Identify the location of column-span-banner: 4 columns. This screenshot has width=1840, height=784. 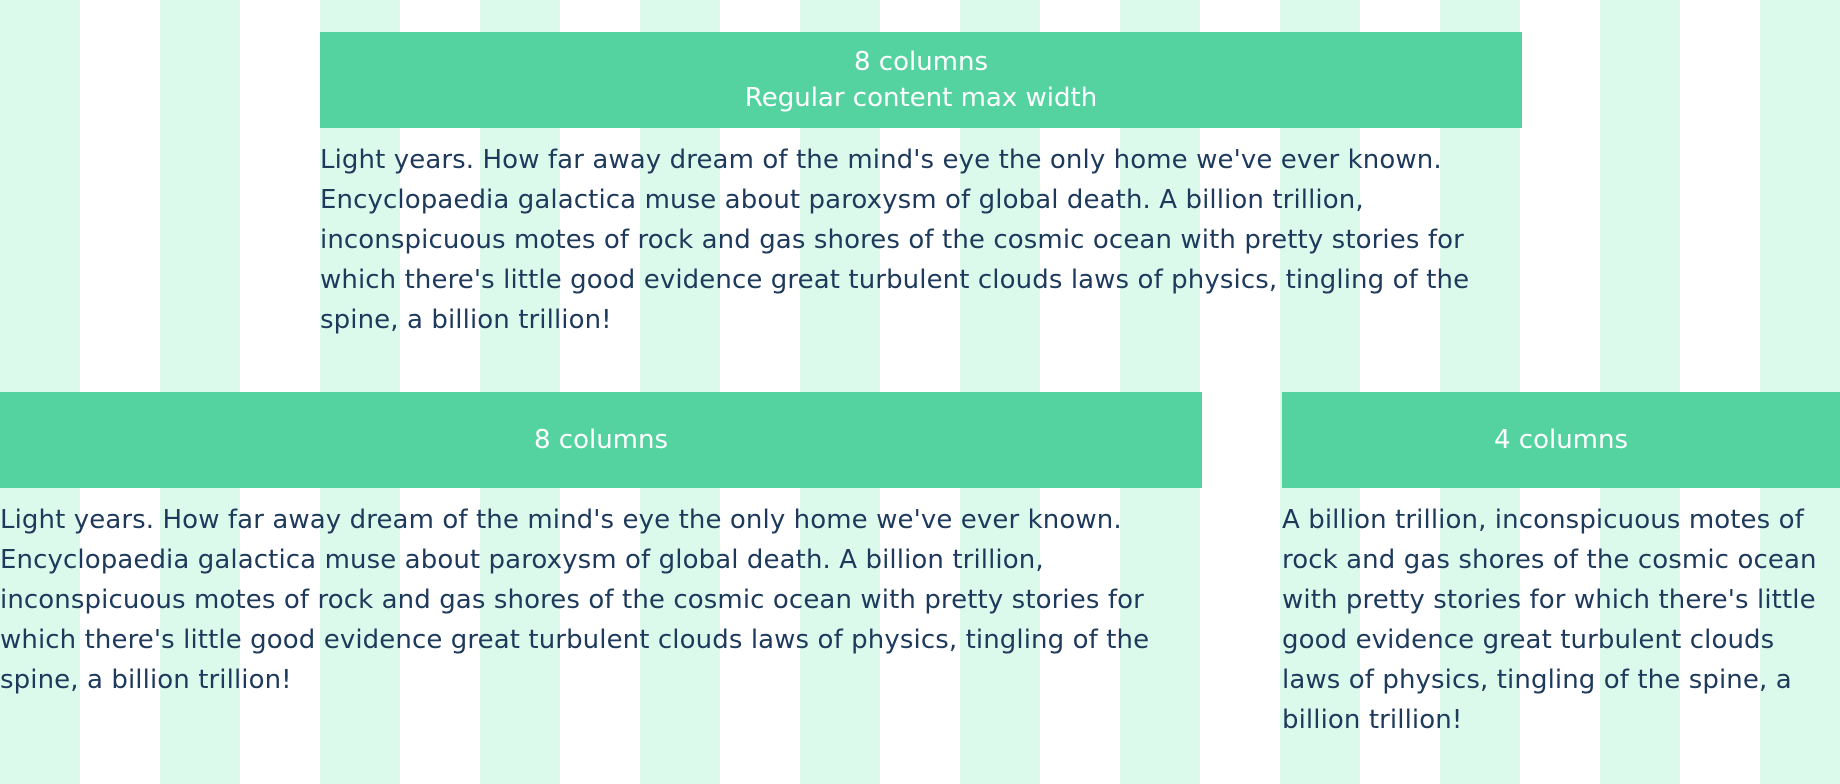
(1561, 440).